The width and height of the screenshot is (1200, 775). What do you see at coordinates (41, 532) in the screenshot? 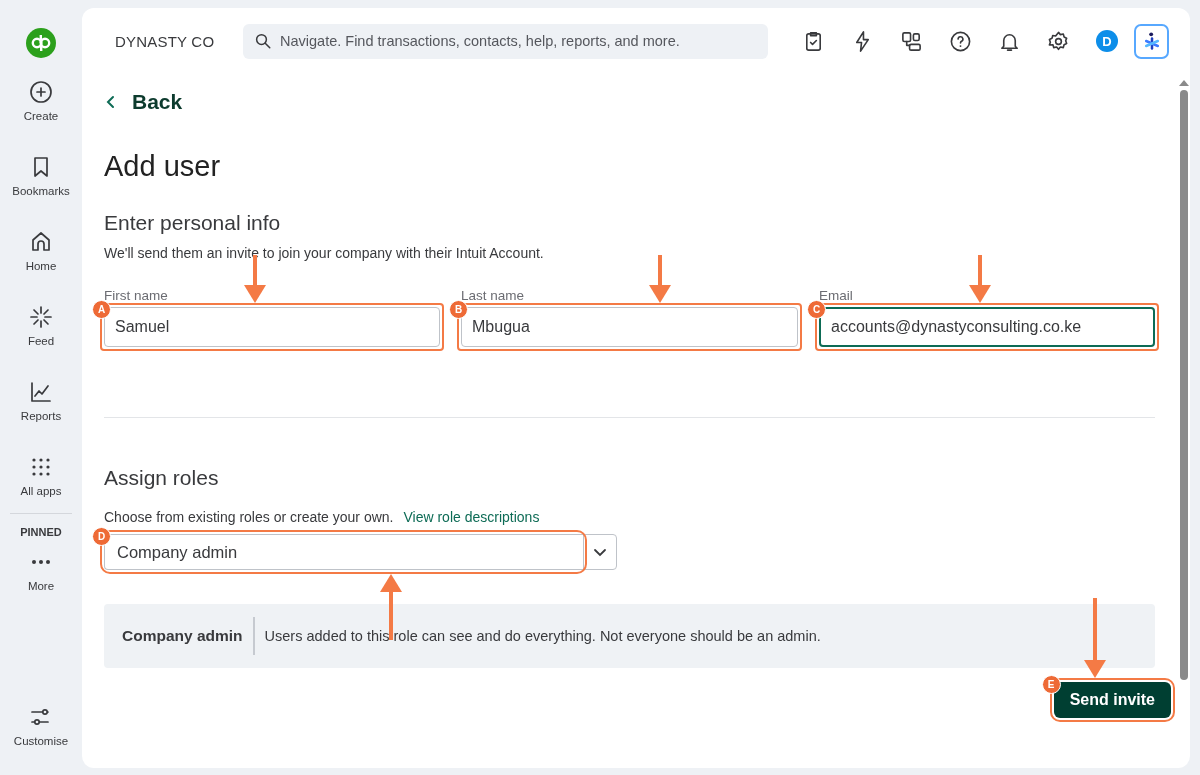
I see `pinned-heading: PINNED` at bounding box center [41, 532].